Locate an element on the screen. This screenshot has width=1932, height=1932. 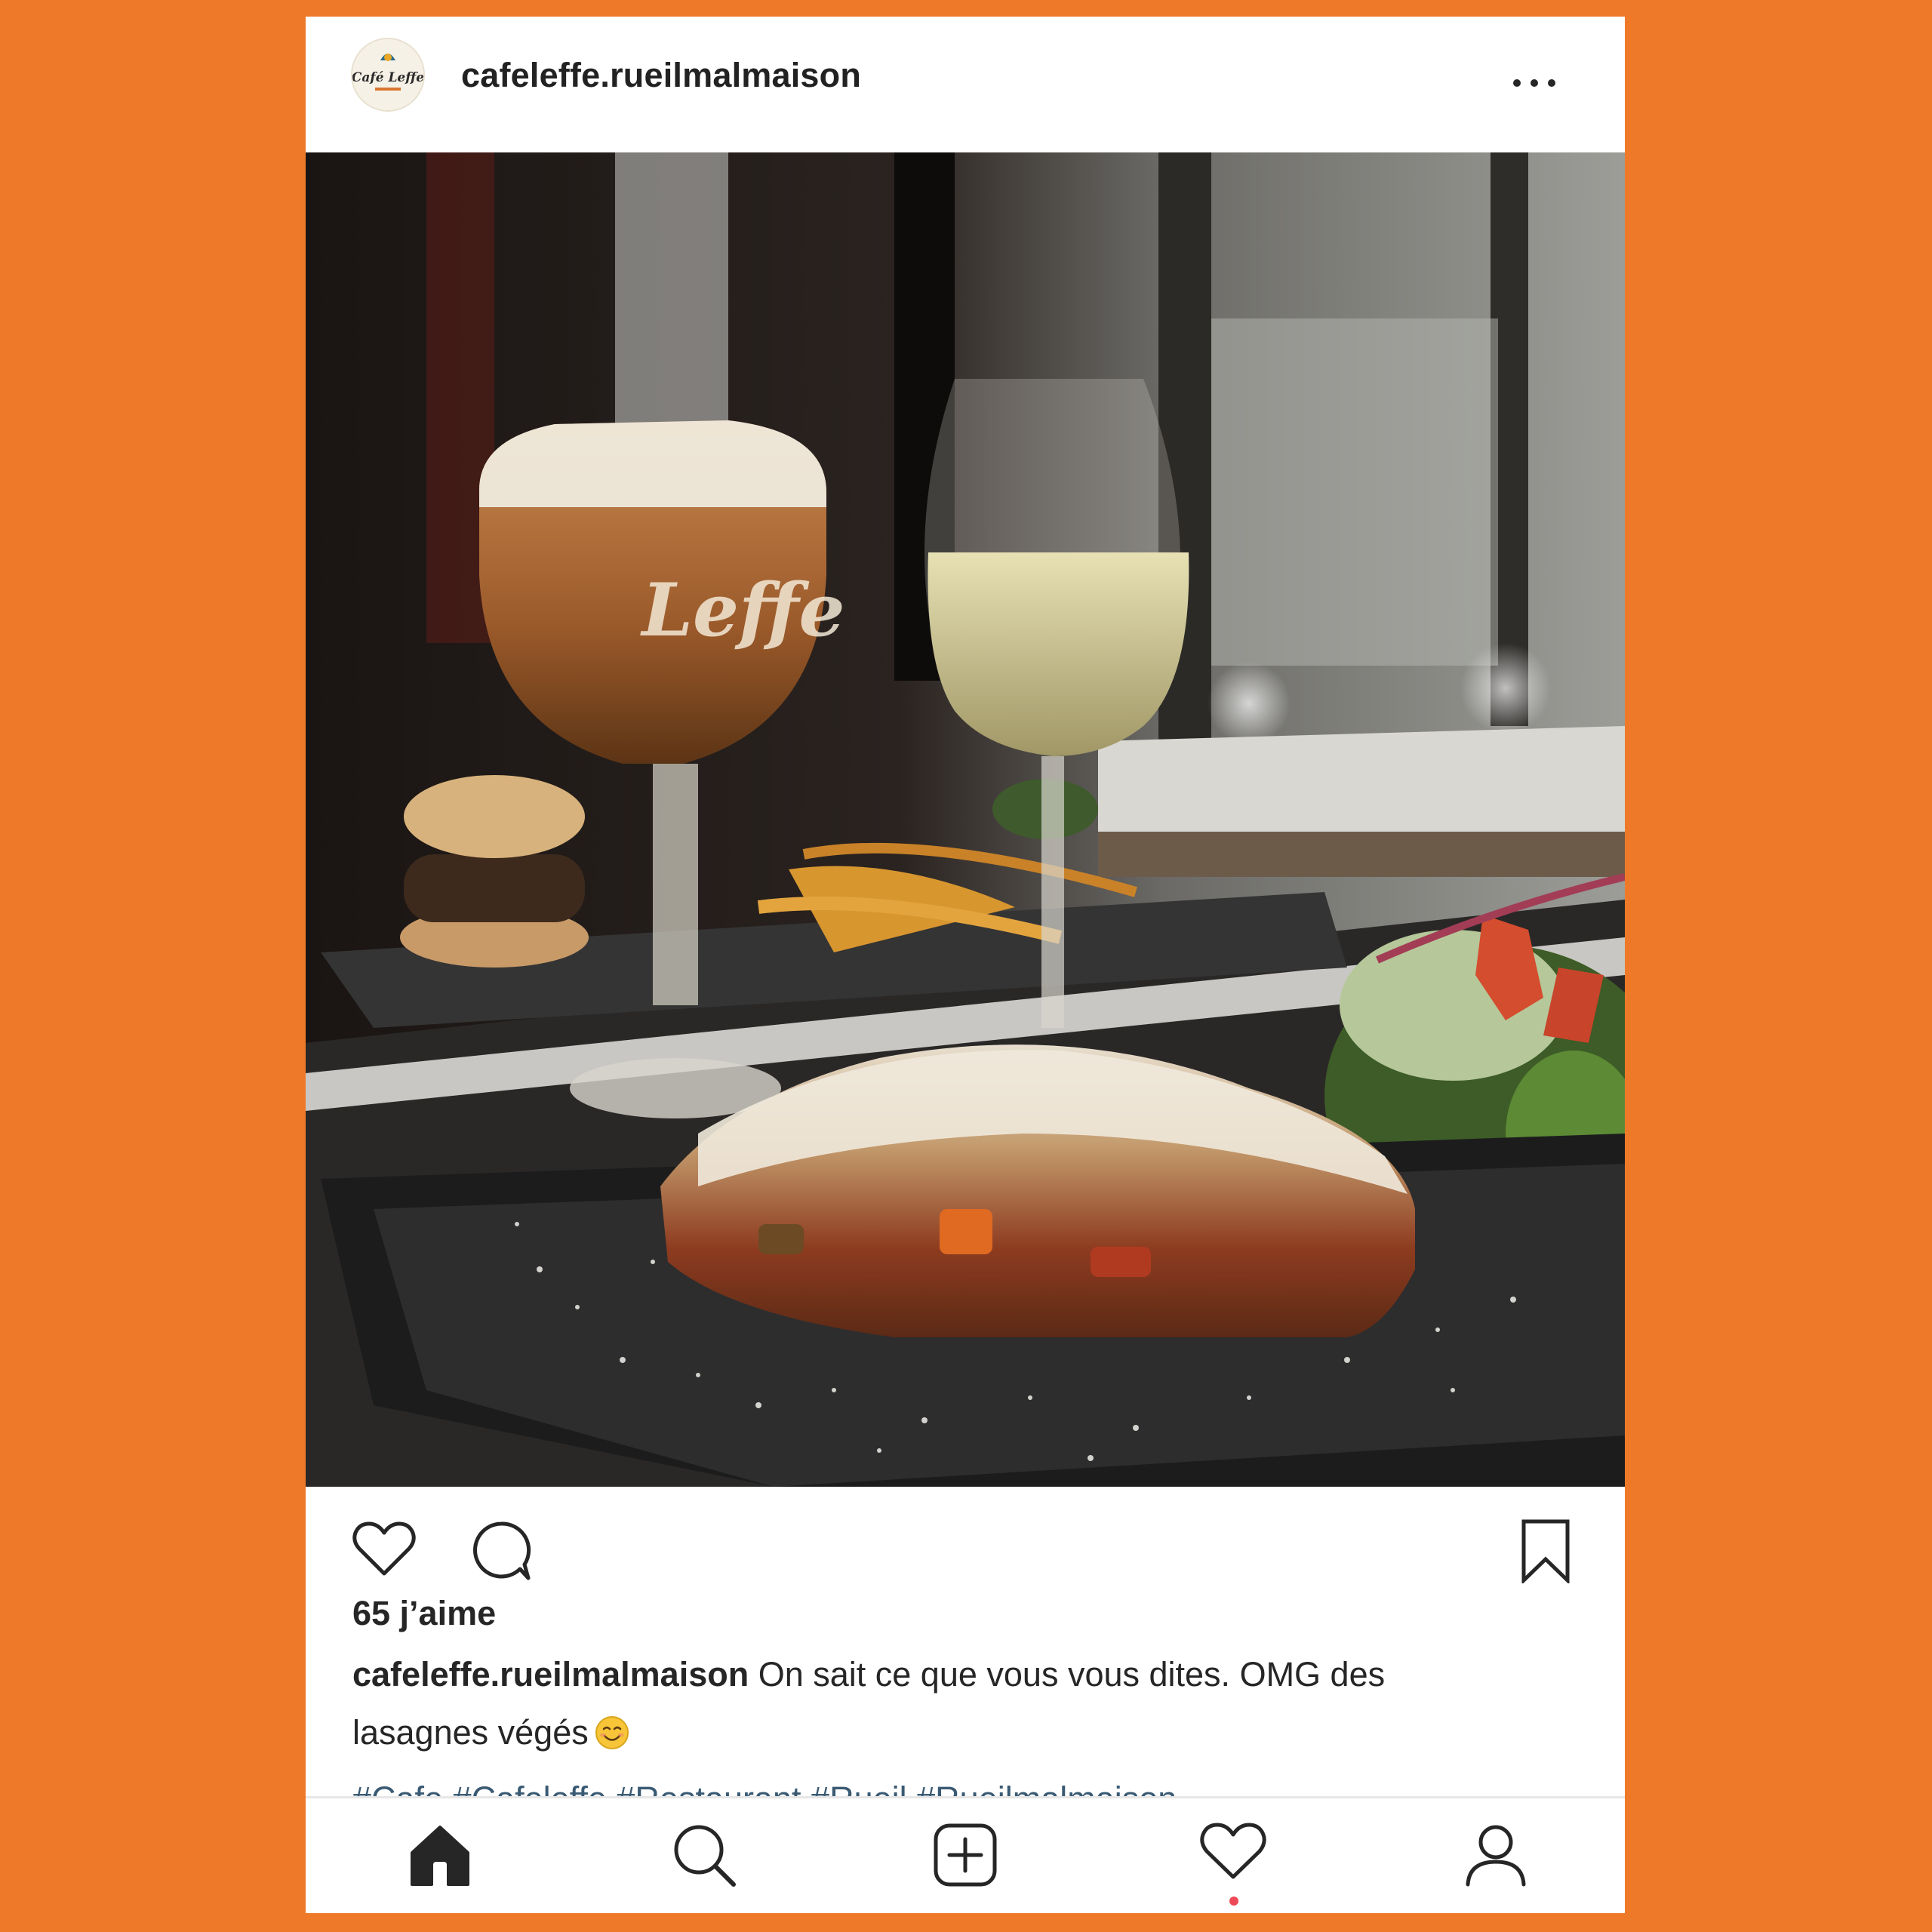
more-options-icon is located at coordinates (1534, 83).